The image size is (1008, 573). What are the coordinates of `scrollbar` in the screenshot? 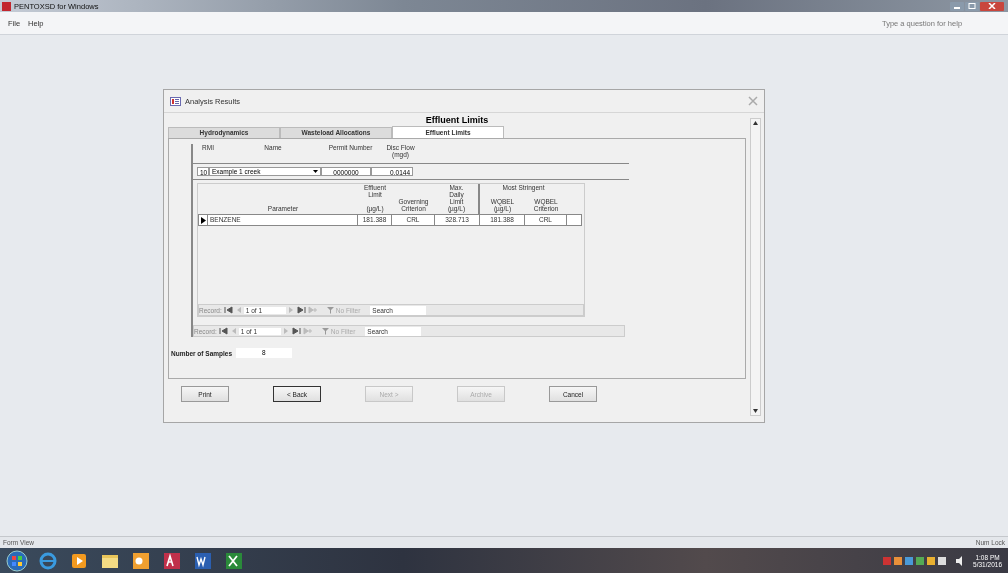 It's located at (755, 267).